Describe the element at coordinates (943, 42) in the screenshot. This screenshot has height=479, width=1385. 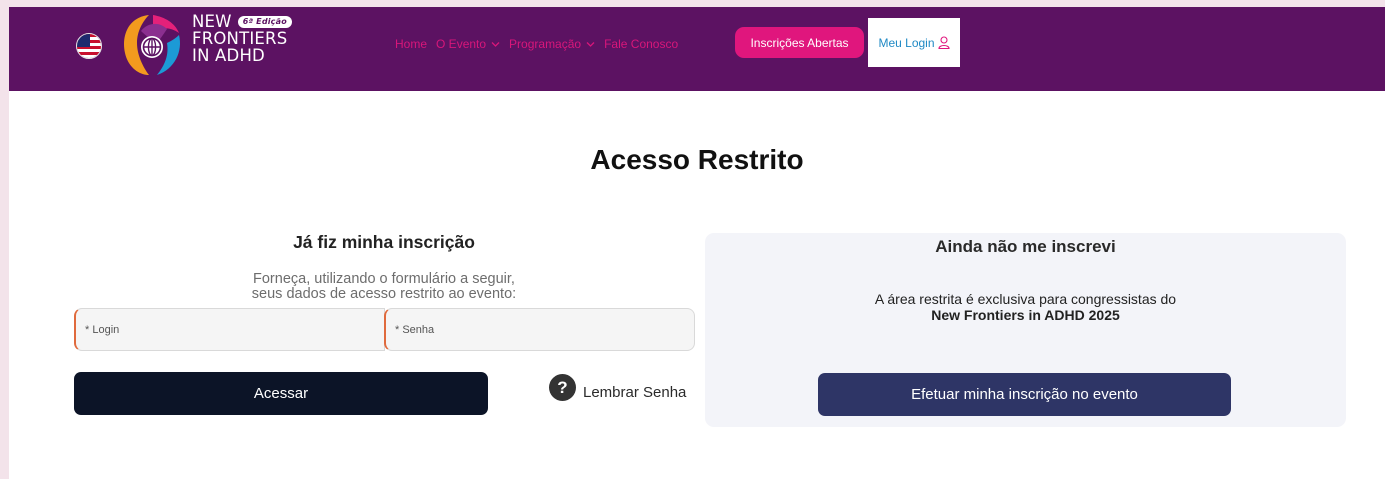
I see `user-icon` at that location.